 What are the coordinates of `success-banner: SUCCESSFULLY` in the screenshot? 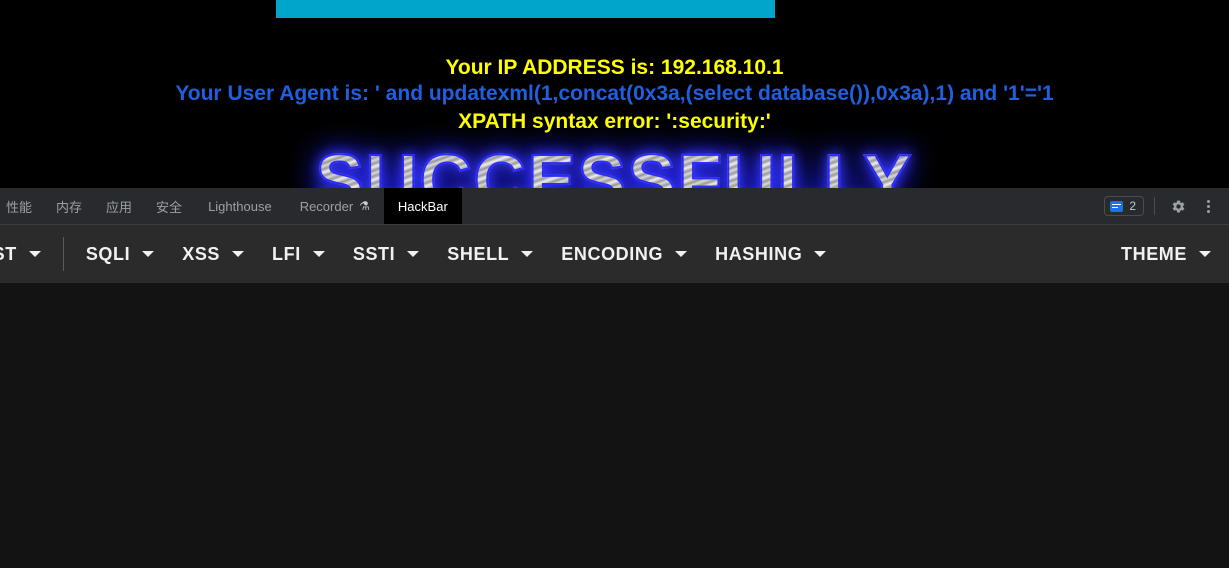 It's located at (614, 165).